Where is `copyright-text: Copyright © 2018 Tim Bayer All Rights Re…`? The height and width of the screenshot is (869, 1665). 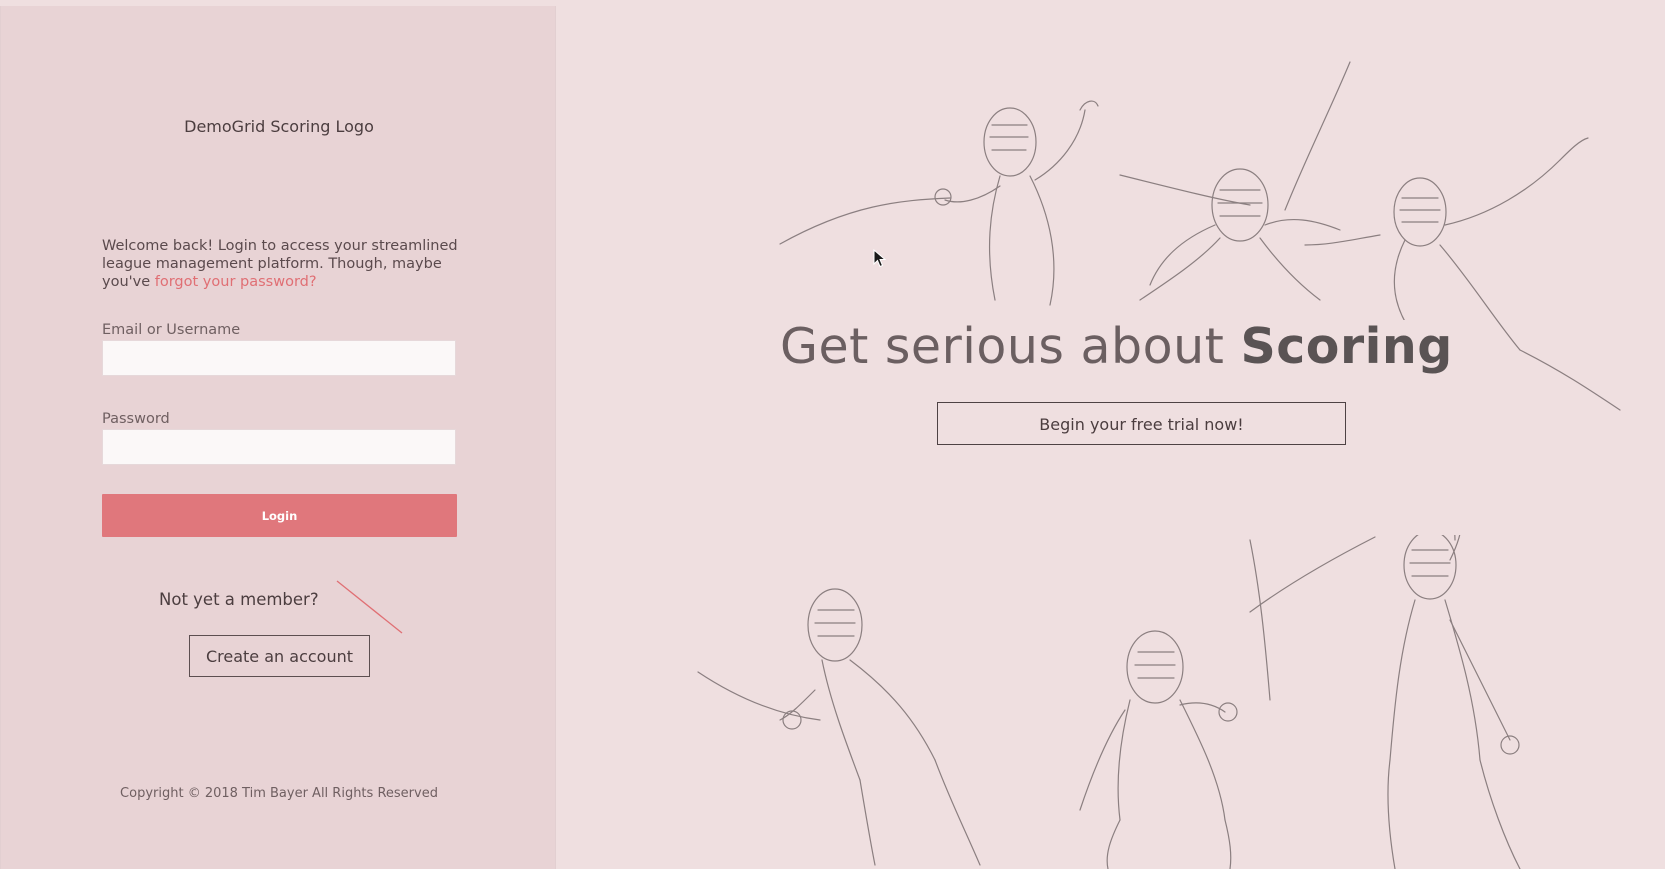
copyright-text: Copyright © 2018 Tim Bayer All Rights Re… is located at coordinates (279, 793).